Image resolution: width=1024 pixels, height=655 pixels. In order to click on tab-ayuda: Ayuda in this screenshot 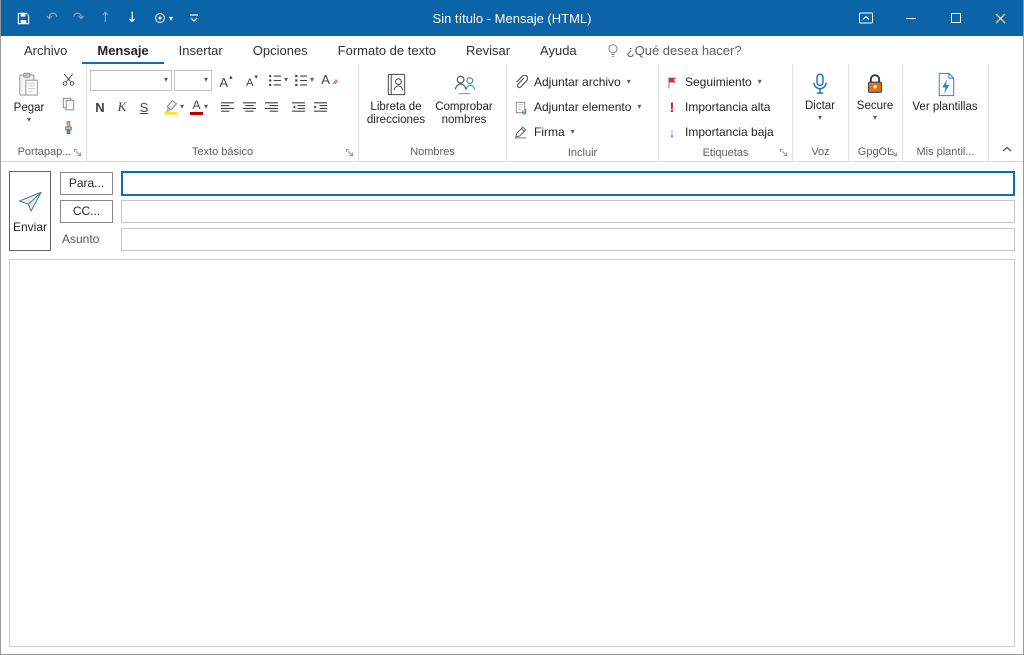, I will do `click(558, 50)`.